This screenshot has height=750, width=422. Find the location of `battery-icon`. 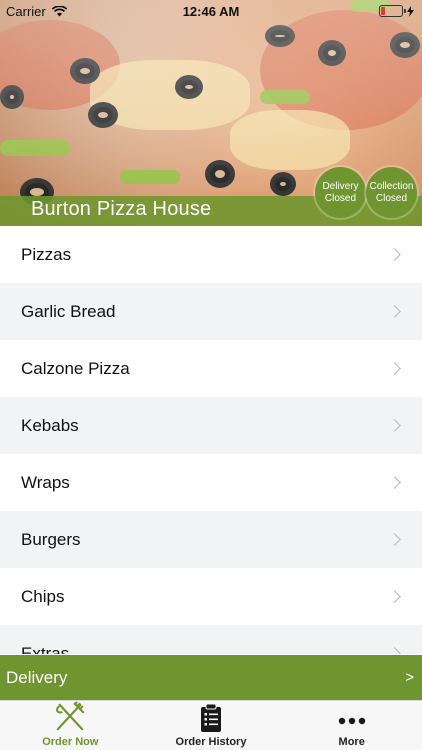

battery-icon is located at coordinates (392, 11).